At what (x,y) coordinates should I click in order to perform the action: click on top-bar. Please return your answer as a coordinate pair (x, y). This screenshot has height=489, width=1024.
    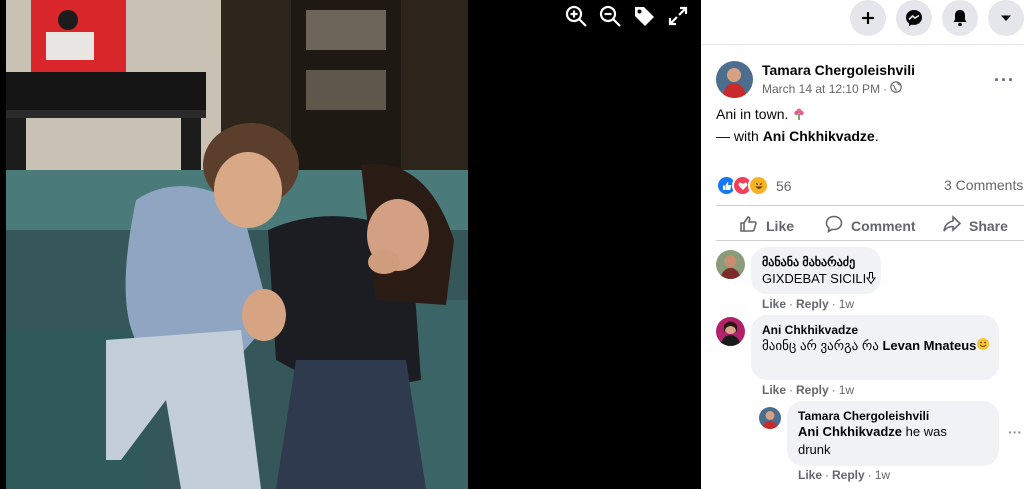
    Looking at the image, I should click on (862, 22).